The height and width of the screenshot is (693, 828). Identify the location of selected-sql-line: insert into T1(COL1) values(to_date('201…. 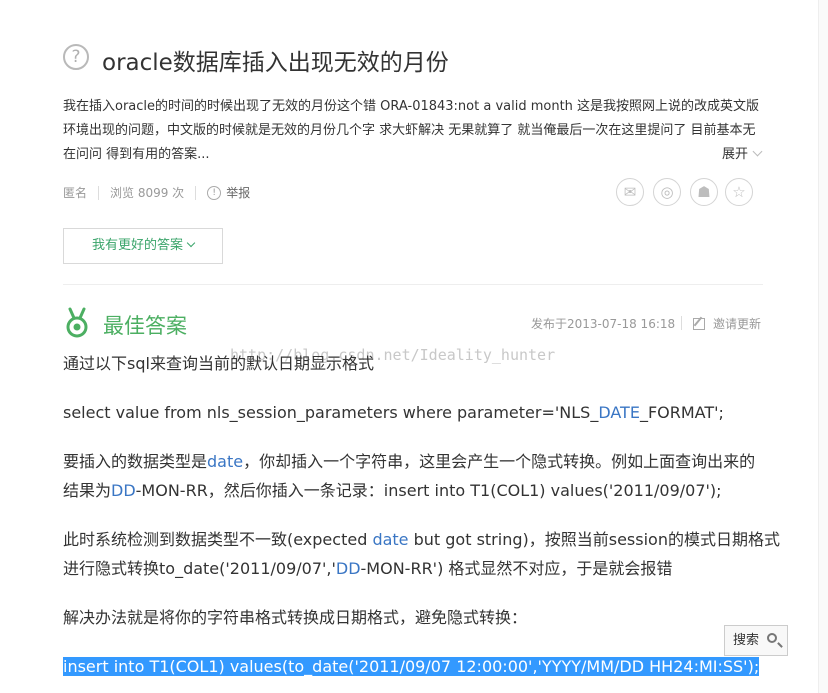
(411, 666).